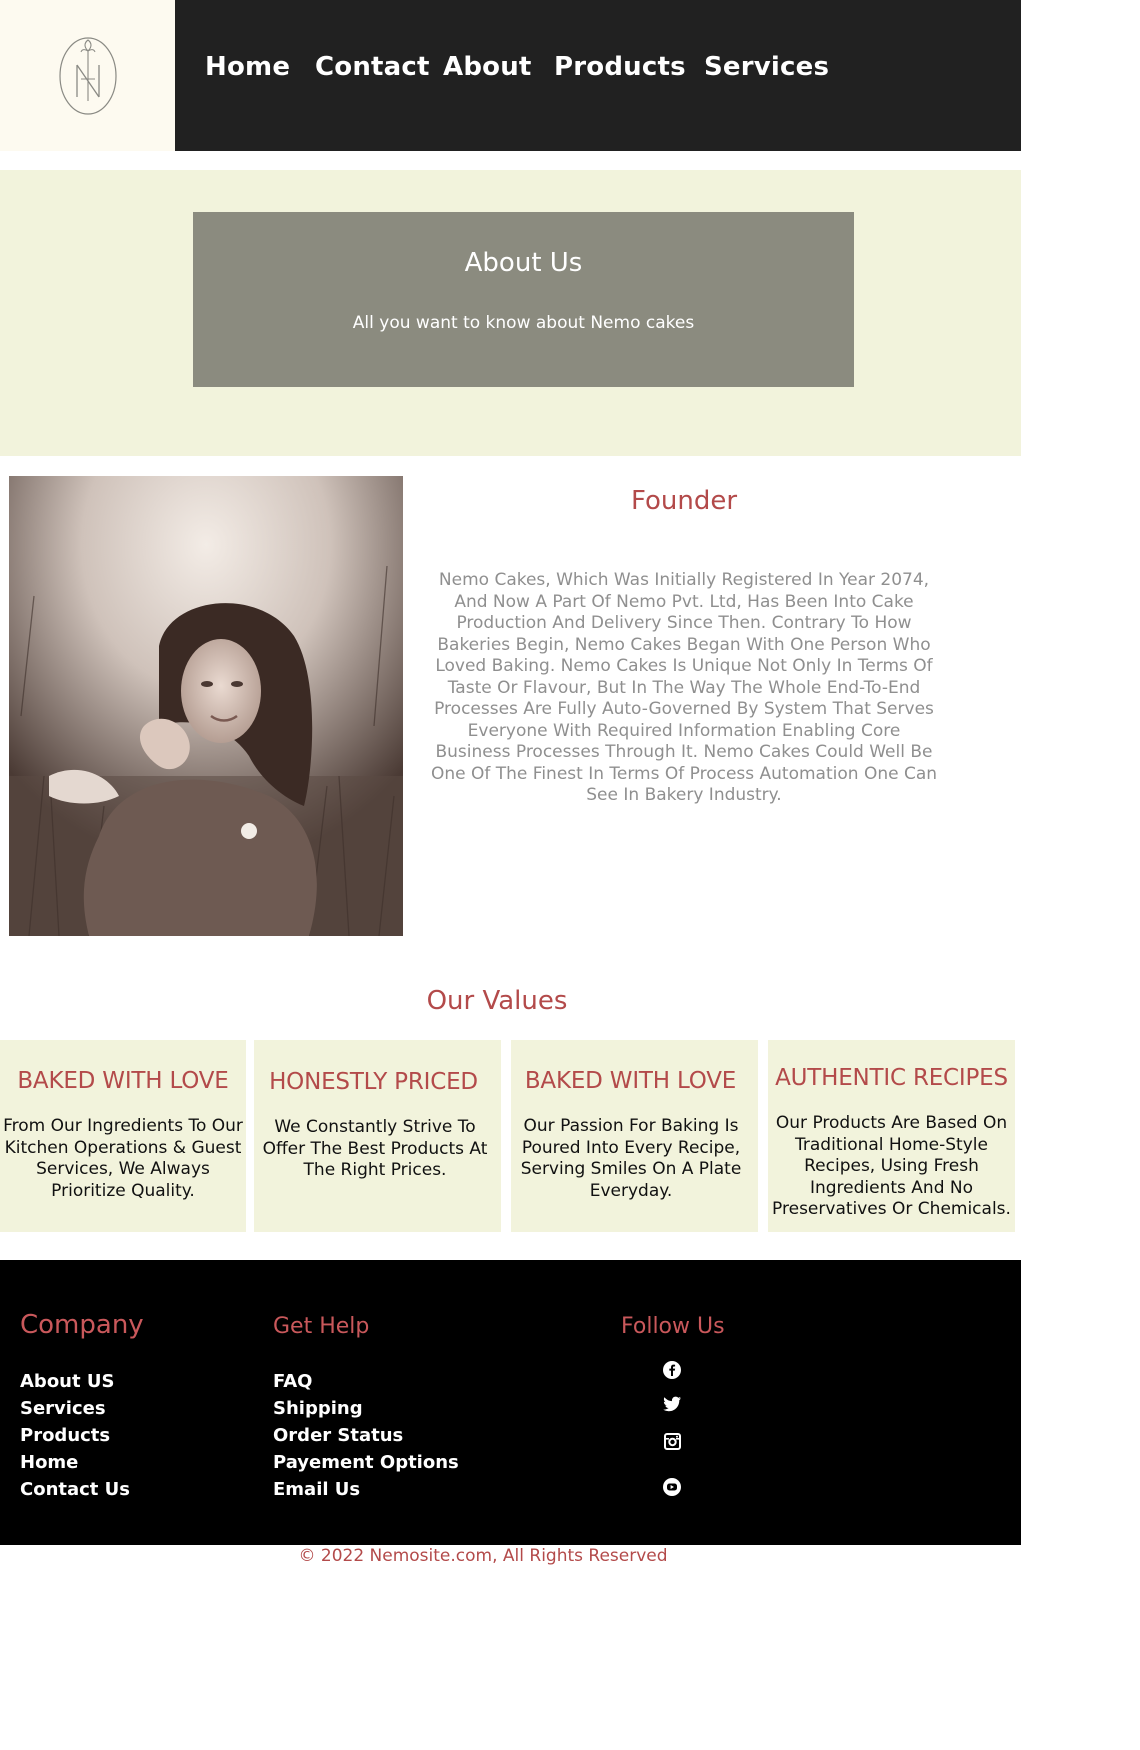 This screenshot has width=1140, height=1750. What do you see at coordinates (372, 67) in the screenshot?
I see `nav-contact: Contact` at bounding box center [372, 67].